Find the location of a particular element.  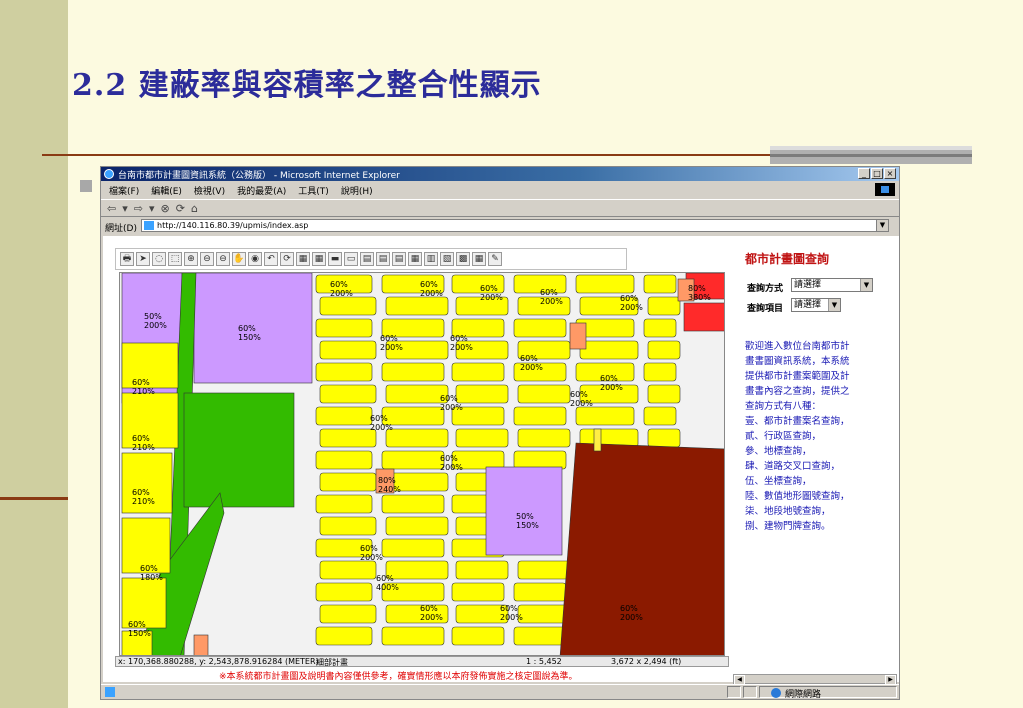

refresh-icon: ⟳ is located at coordinates (180, 208).